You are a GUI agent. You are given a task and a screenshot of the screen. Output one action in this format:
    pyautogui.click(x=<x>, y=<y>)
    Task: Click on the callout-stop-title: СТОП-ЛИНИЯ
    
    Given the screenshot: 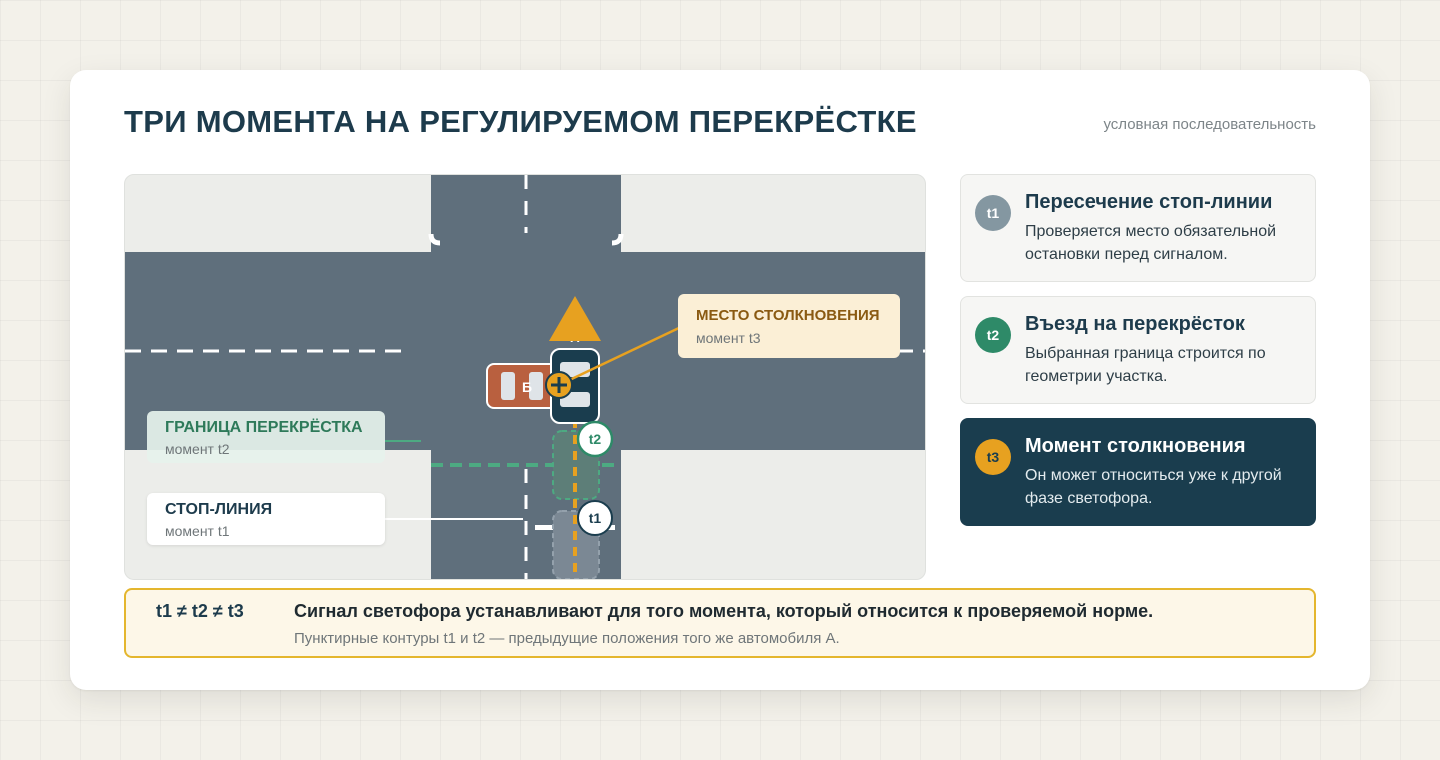 What is the action you would take?
    pyautogui.click(x=219, y=509)
    